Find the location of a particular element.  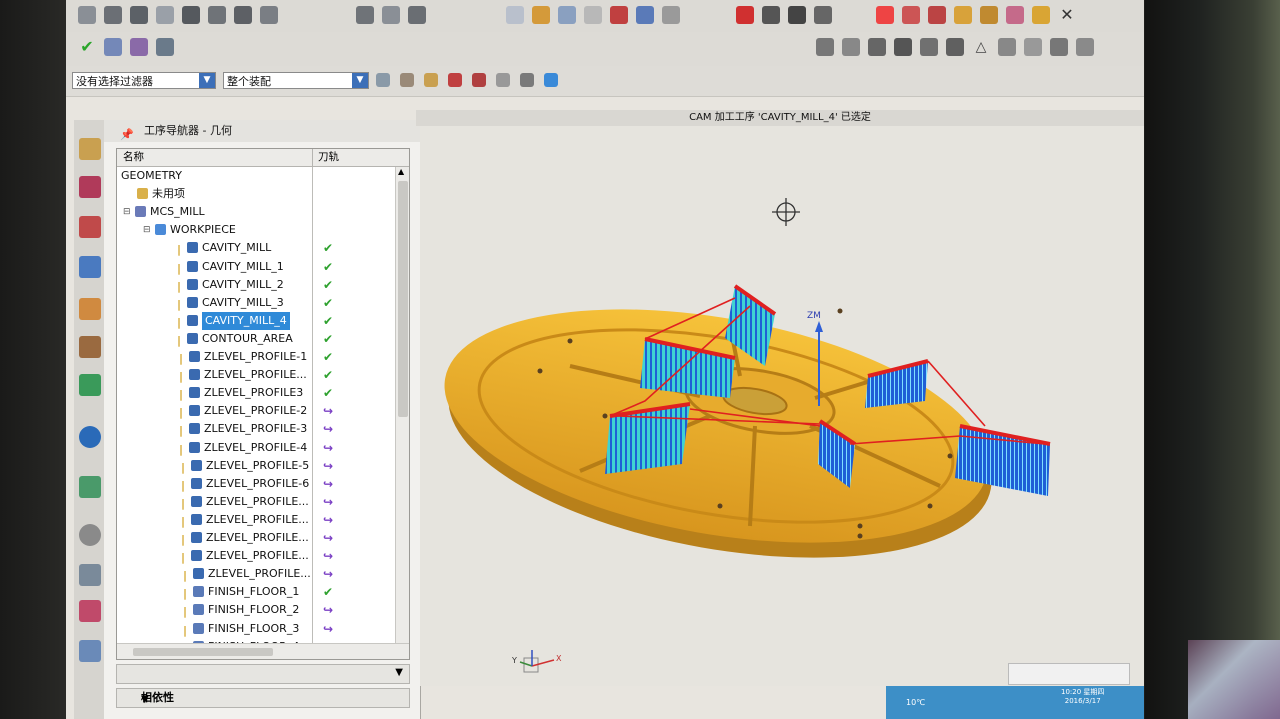

constraint-navigator-icon is located at coordinates (90, 187).